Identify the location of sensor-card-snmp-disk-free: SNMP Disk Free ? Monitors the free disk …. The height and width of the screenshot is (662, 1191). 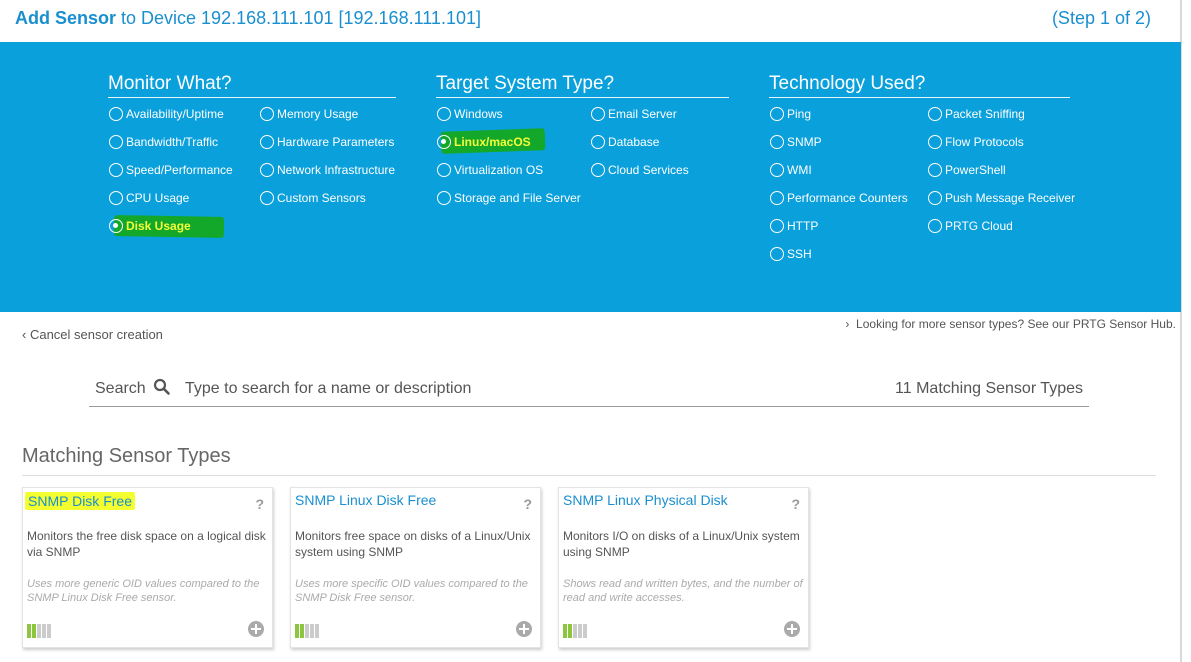
(147, 567).